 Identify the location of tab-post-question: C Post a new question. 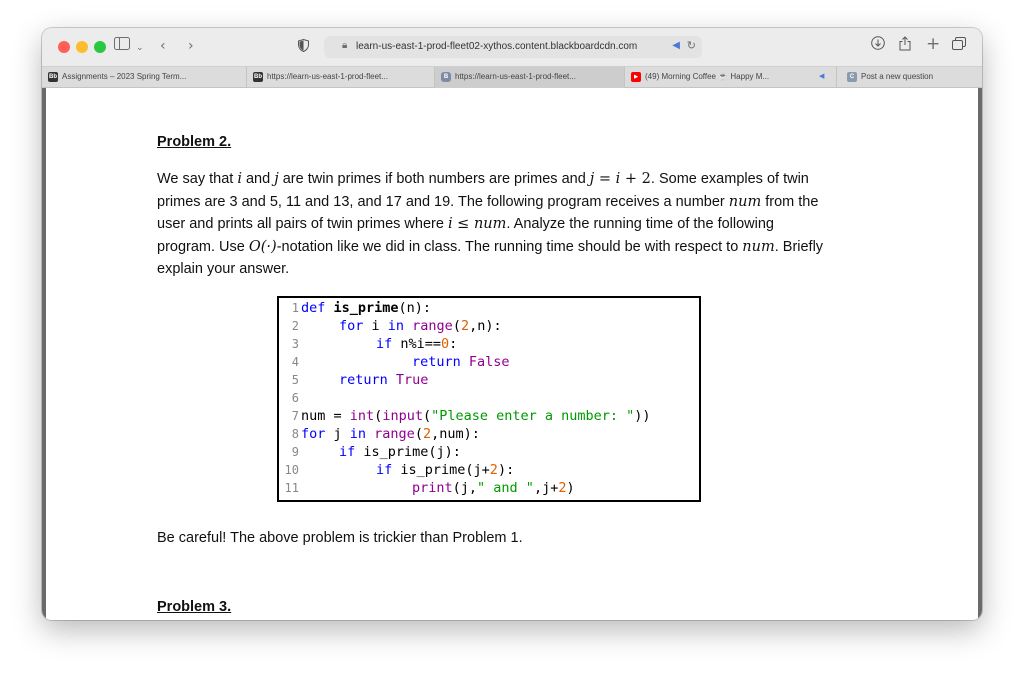
(909, 77).